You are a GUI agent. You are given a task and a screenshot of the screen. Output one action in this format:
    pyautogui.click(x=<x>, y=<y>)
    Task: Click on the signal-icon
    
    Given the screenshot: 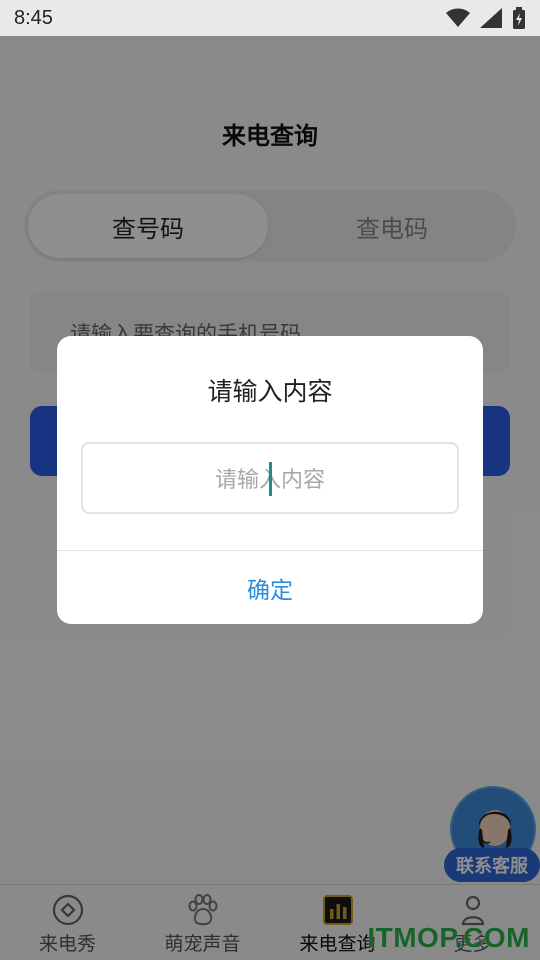 What is the action you would take?
    pyautogui.click(x=491, y=18)
    